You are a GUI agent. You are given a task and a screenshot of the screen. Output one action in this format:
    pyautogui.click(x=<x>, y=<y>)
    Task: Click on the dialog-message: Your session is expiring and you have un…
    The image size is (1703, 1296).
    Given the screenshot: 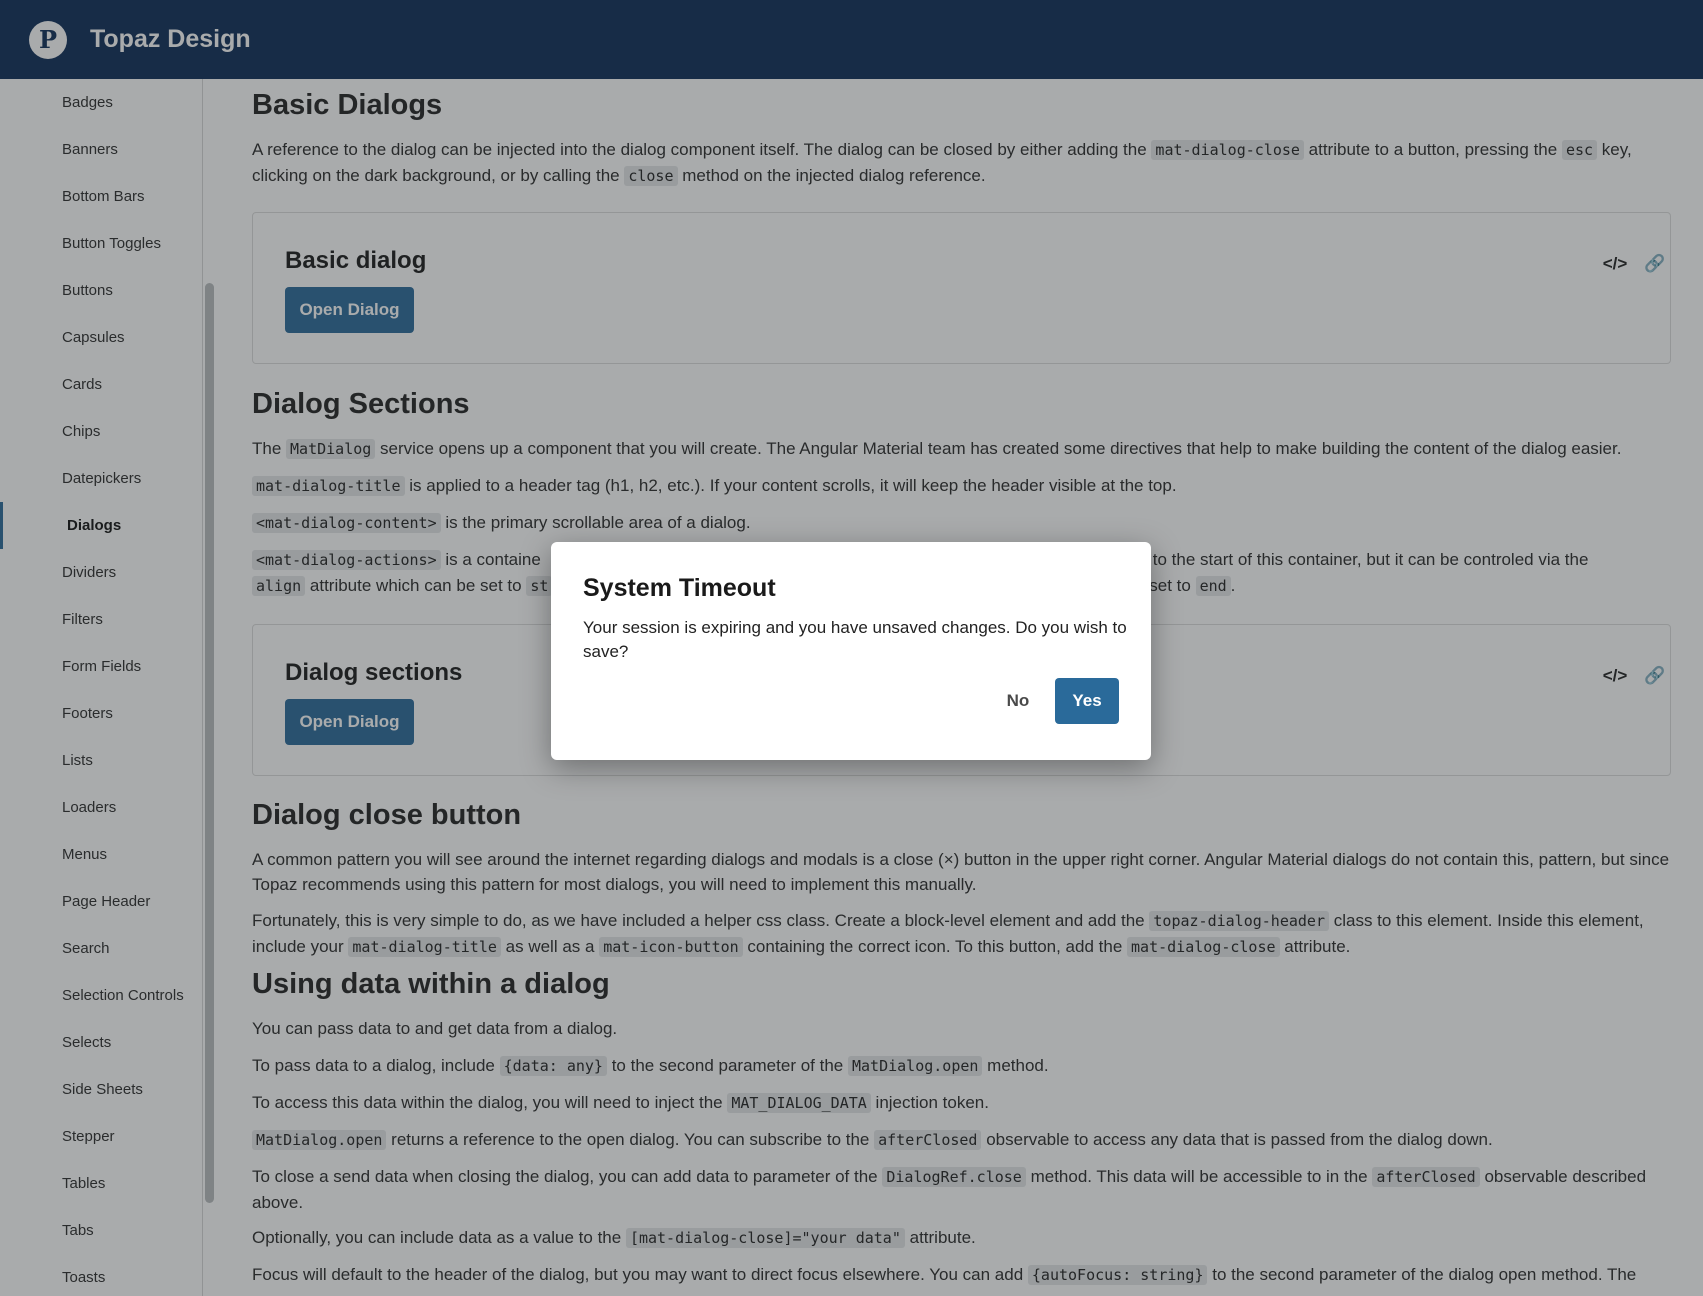 What is the action you would take?
    pyautogui.click(x=855, y=639)
    